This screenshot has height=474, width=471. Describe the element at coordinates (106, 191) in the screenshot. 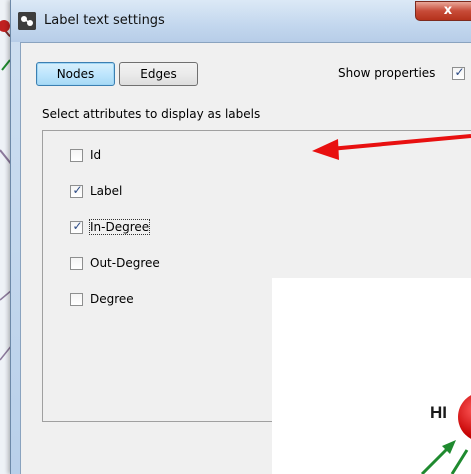

I see `attribute-label: Label` at that location.